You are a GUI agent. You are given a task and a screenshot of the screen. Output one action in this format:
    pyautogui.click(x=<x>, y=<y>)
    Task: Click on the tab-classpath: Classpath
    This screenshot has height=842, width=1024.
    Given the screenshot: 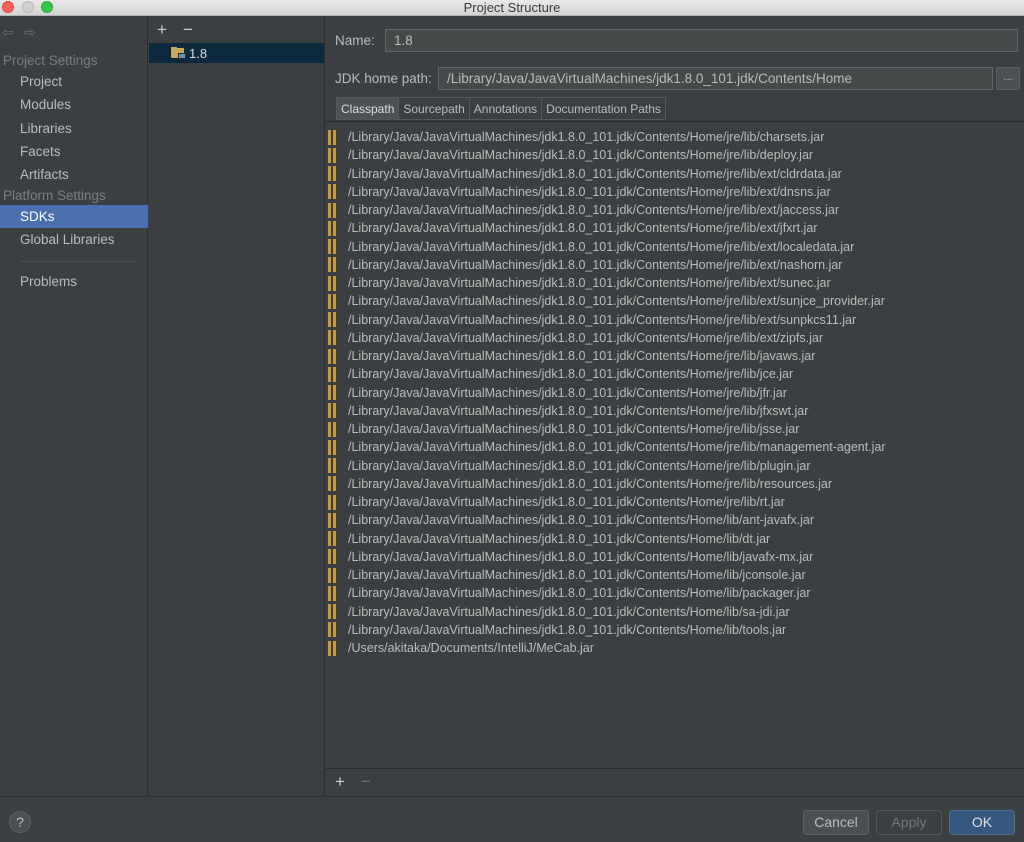 What is the action you would take?
    pyautogui.click(x=367, y=108)
    